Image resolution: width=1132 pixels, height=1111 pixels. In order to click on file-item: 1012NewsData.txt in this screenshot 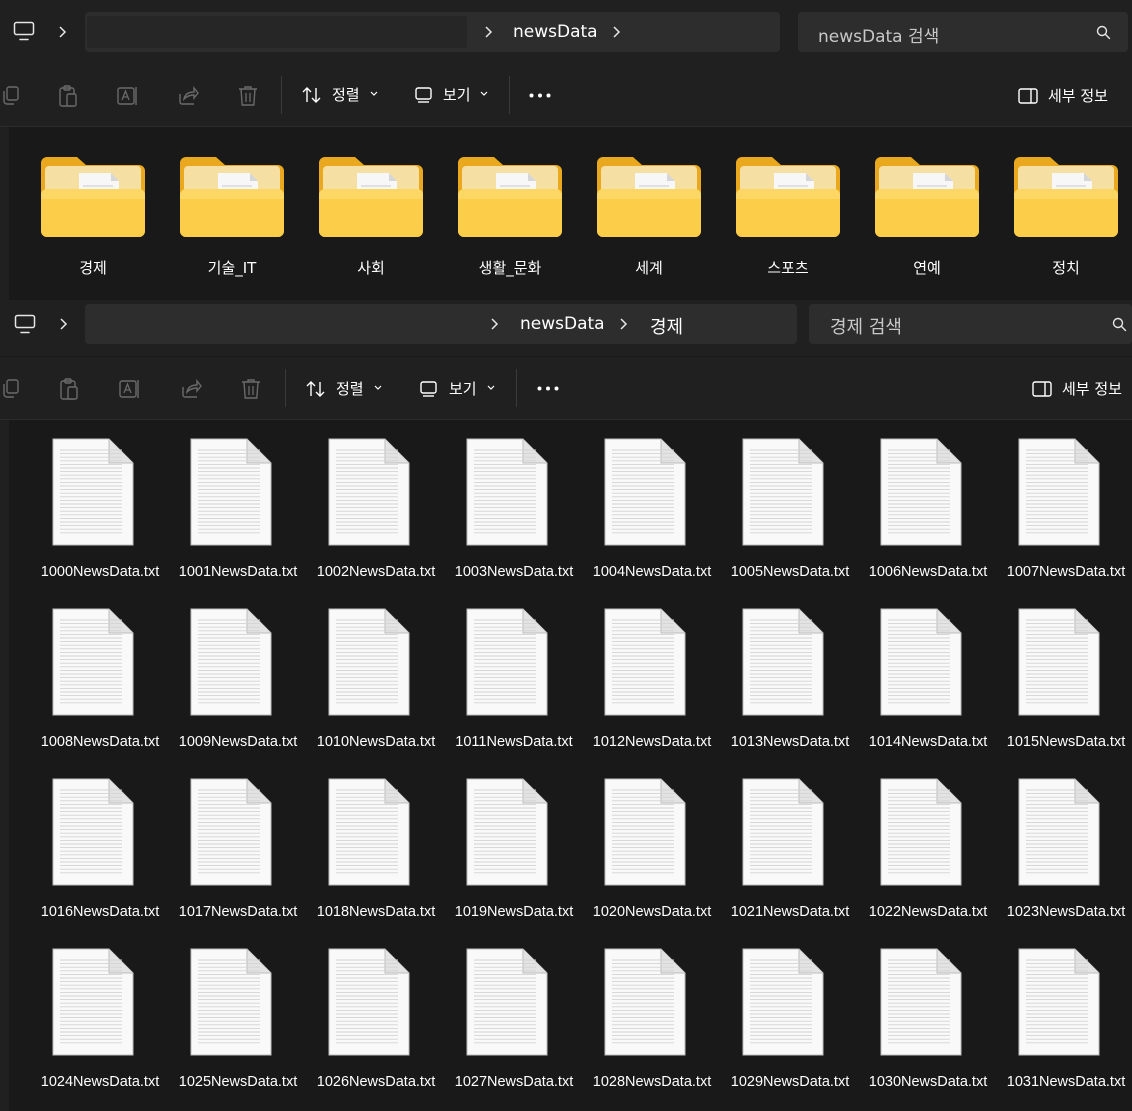, I will do `click(652, 692)`.